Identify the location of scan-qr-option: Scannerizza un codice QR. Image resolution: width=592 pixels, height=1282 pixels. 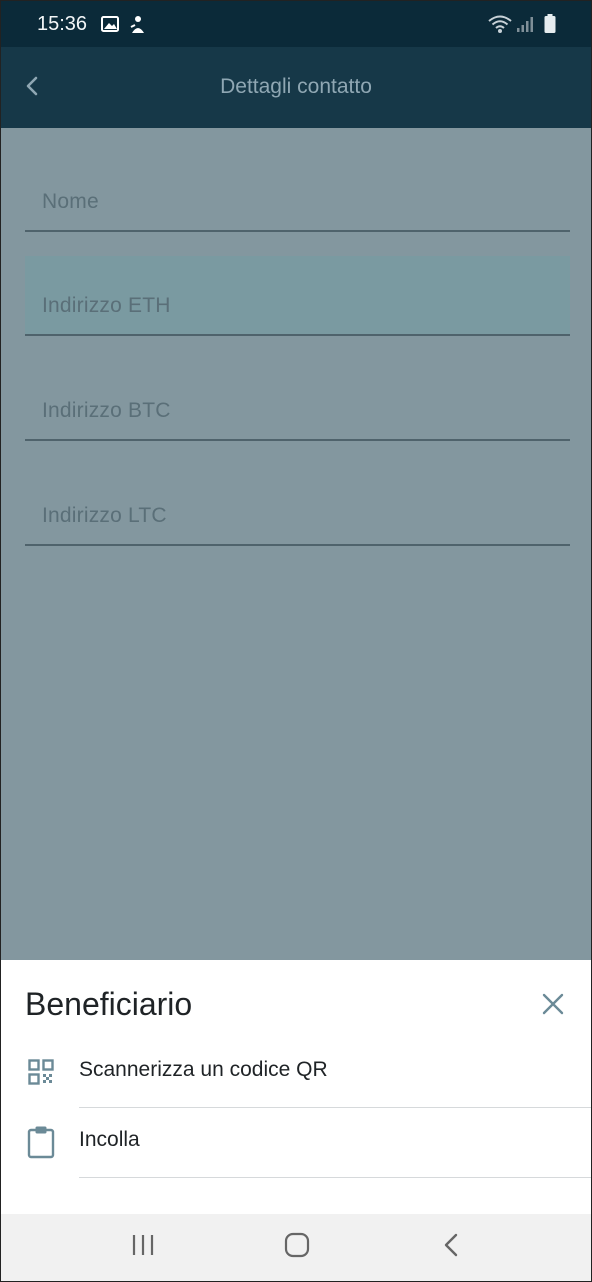
(296, 1073).